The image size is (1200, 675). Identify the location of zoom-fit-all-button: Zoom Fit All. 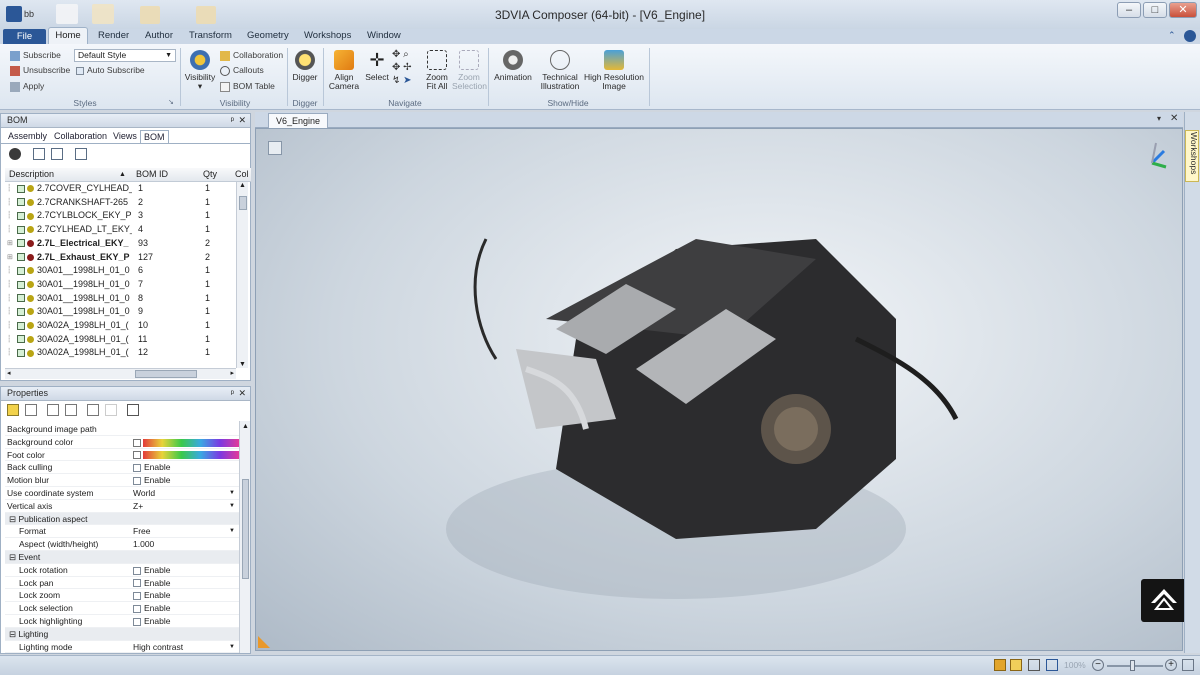
(437, 70).